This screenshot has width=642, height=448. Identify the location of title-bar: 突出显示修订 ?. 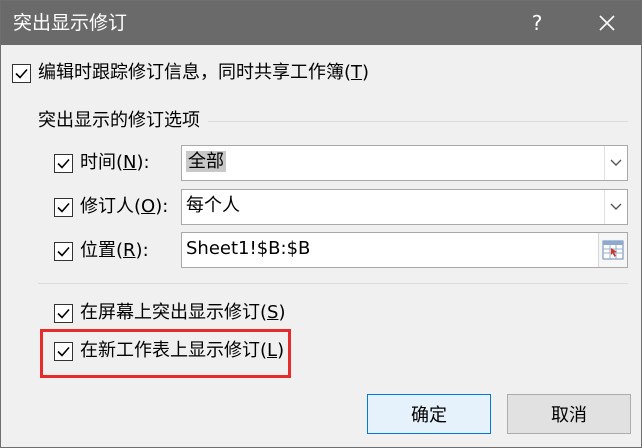
(321, 23).